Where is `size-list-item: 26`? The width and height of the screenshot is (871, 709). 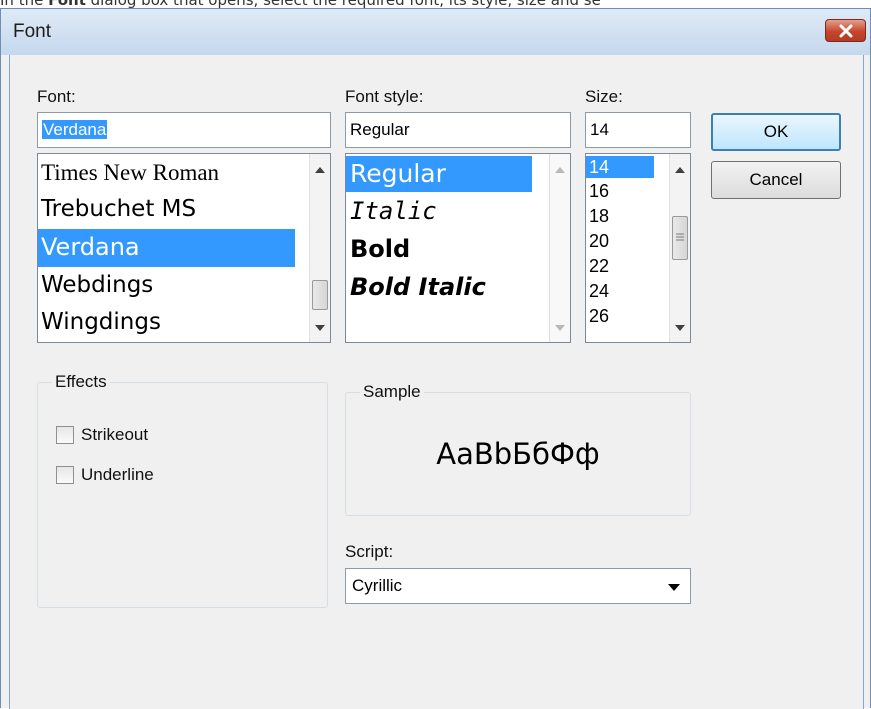 size-list-item: 26 is located at coordinates (620, 316).